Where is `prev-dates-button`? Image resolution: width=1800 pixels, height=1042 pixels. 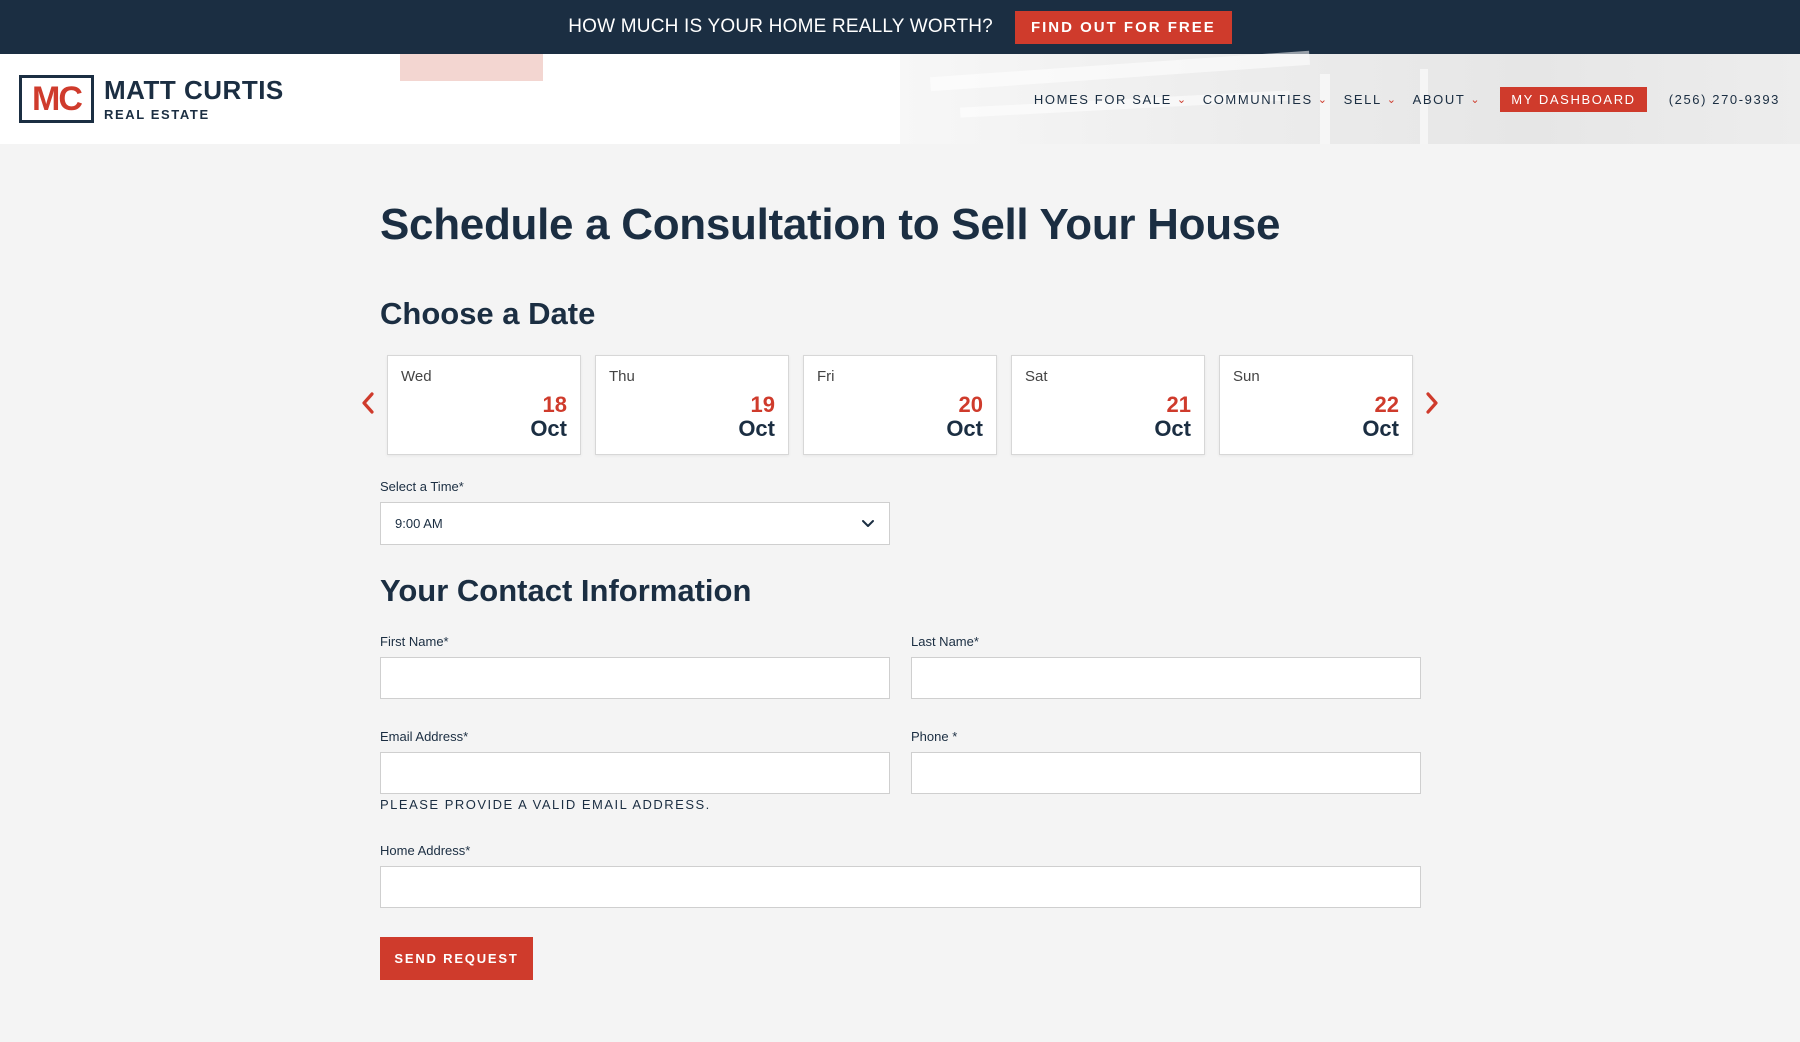
prev-dates-button is located at coordinates (368, 403).